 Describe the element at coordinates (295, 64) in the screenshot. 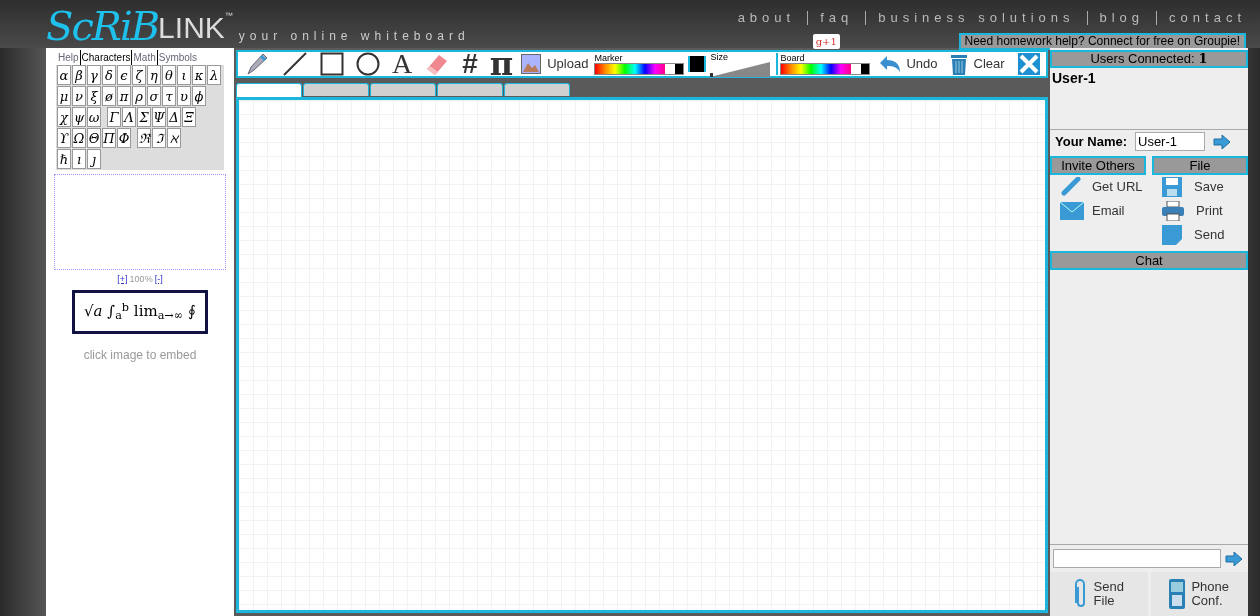

I see `line-icon` at that location.